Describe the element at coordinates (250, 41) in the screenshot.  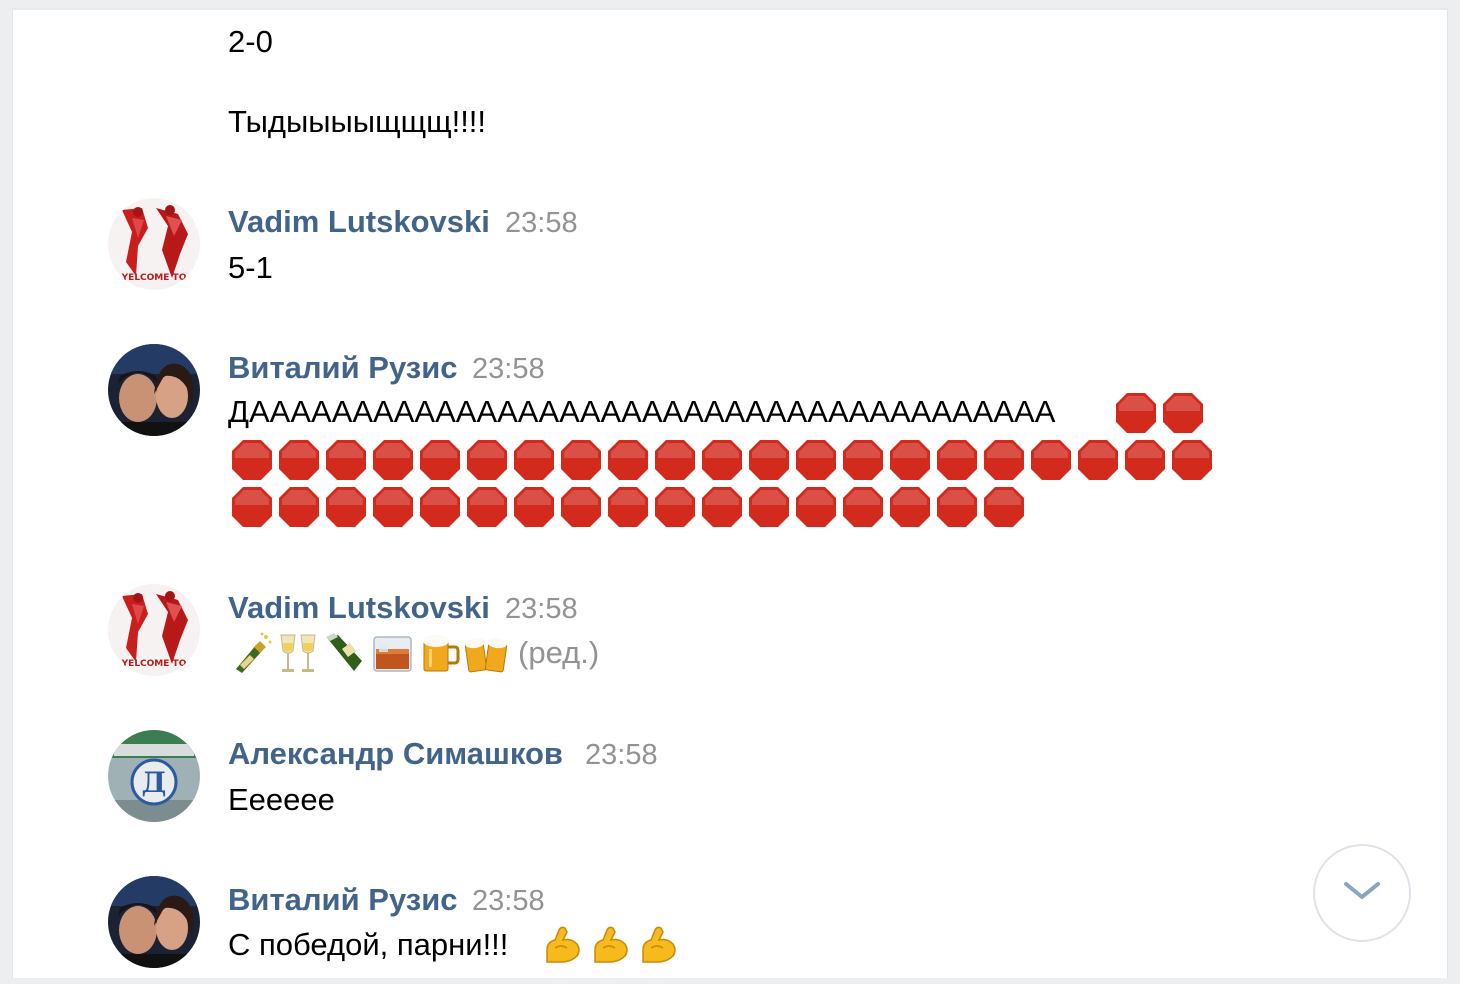
I see `message-text: 2-0` at that location.